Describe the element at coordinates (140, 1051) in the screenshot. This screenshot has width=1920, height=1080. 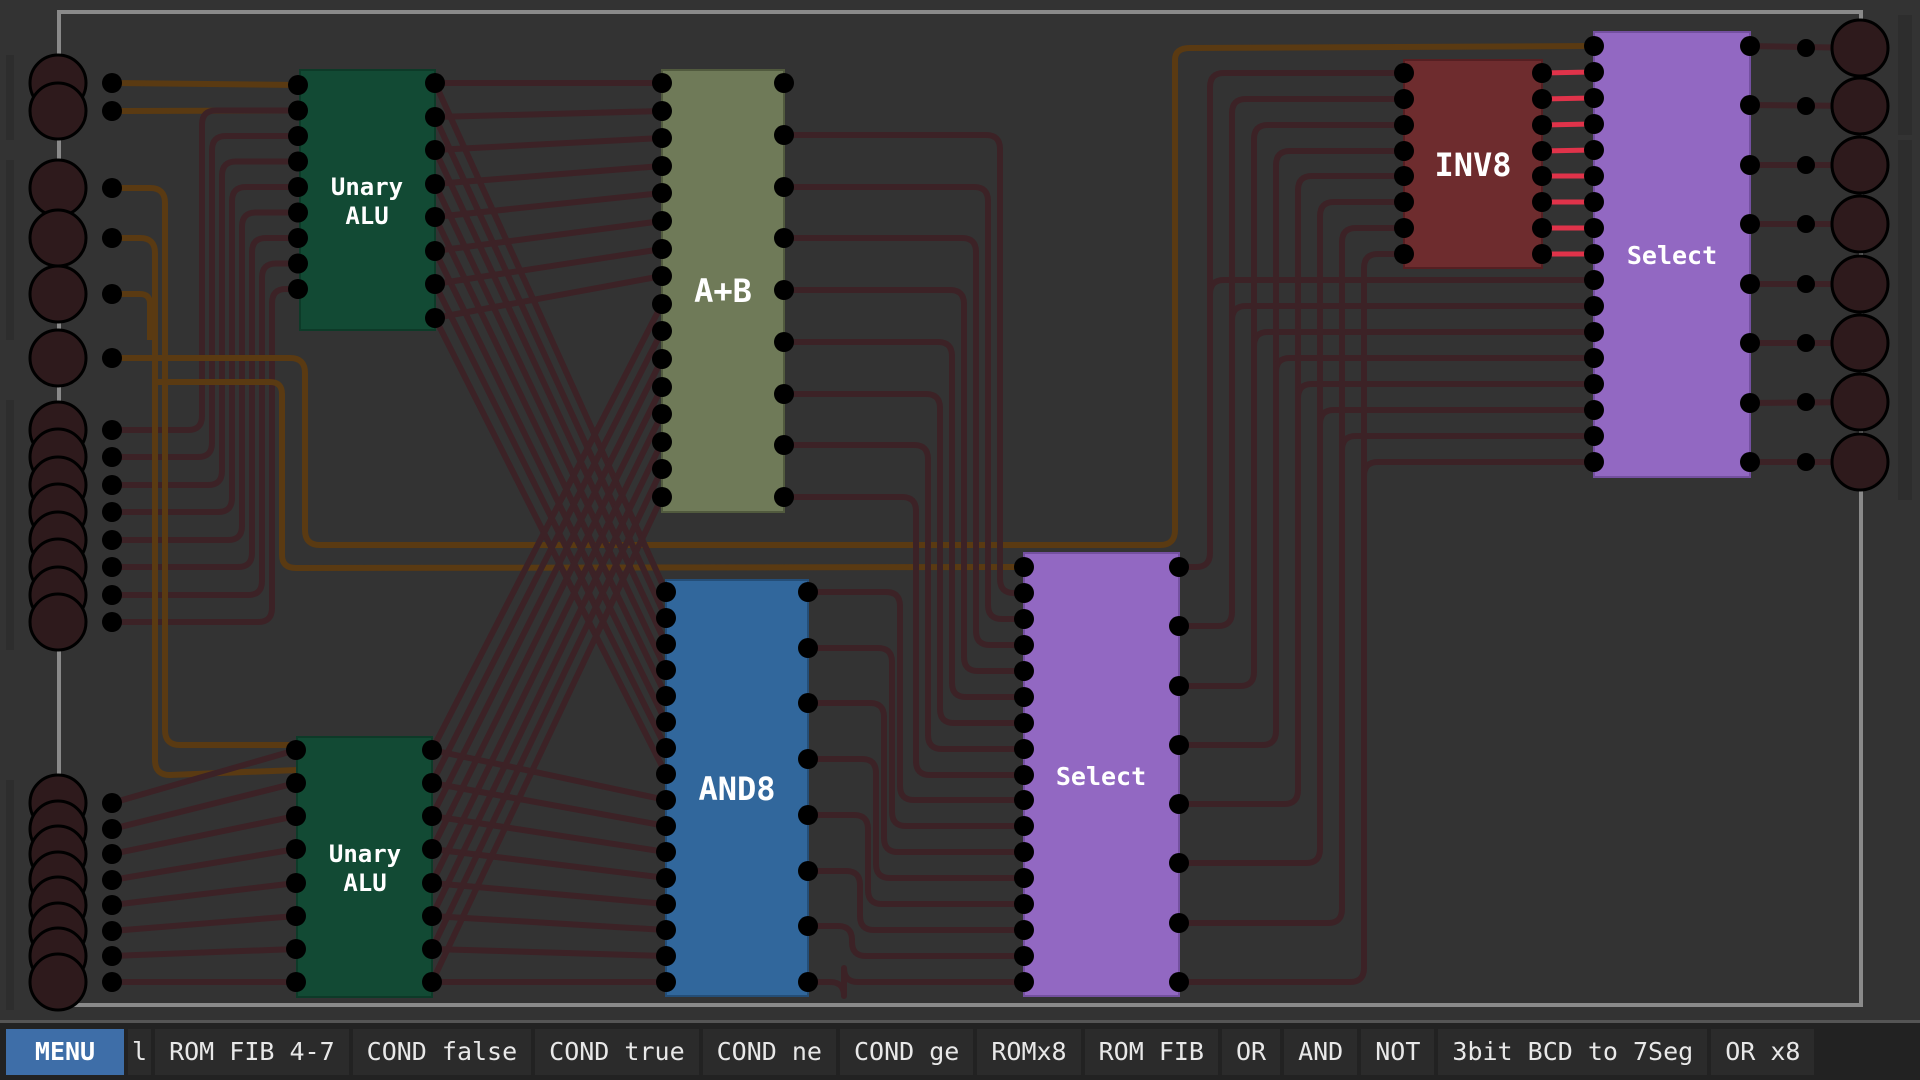
I see `toolbar-item-partial: l` at that location.